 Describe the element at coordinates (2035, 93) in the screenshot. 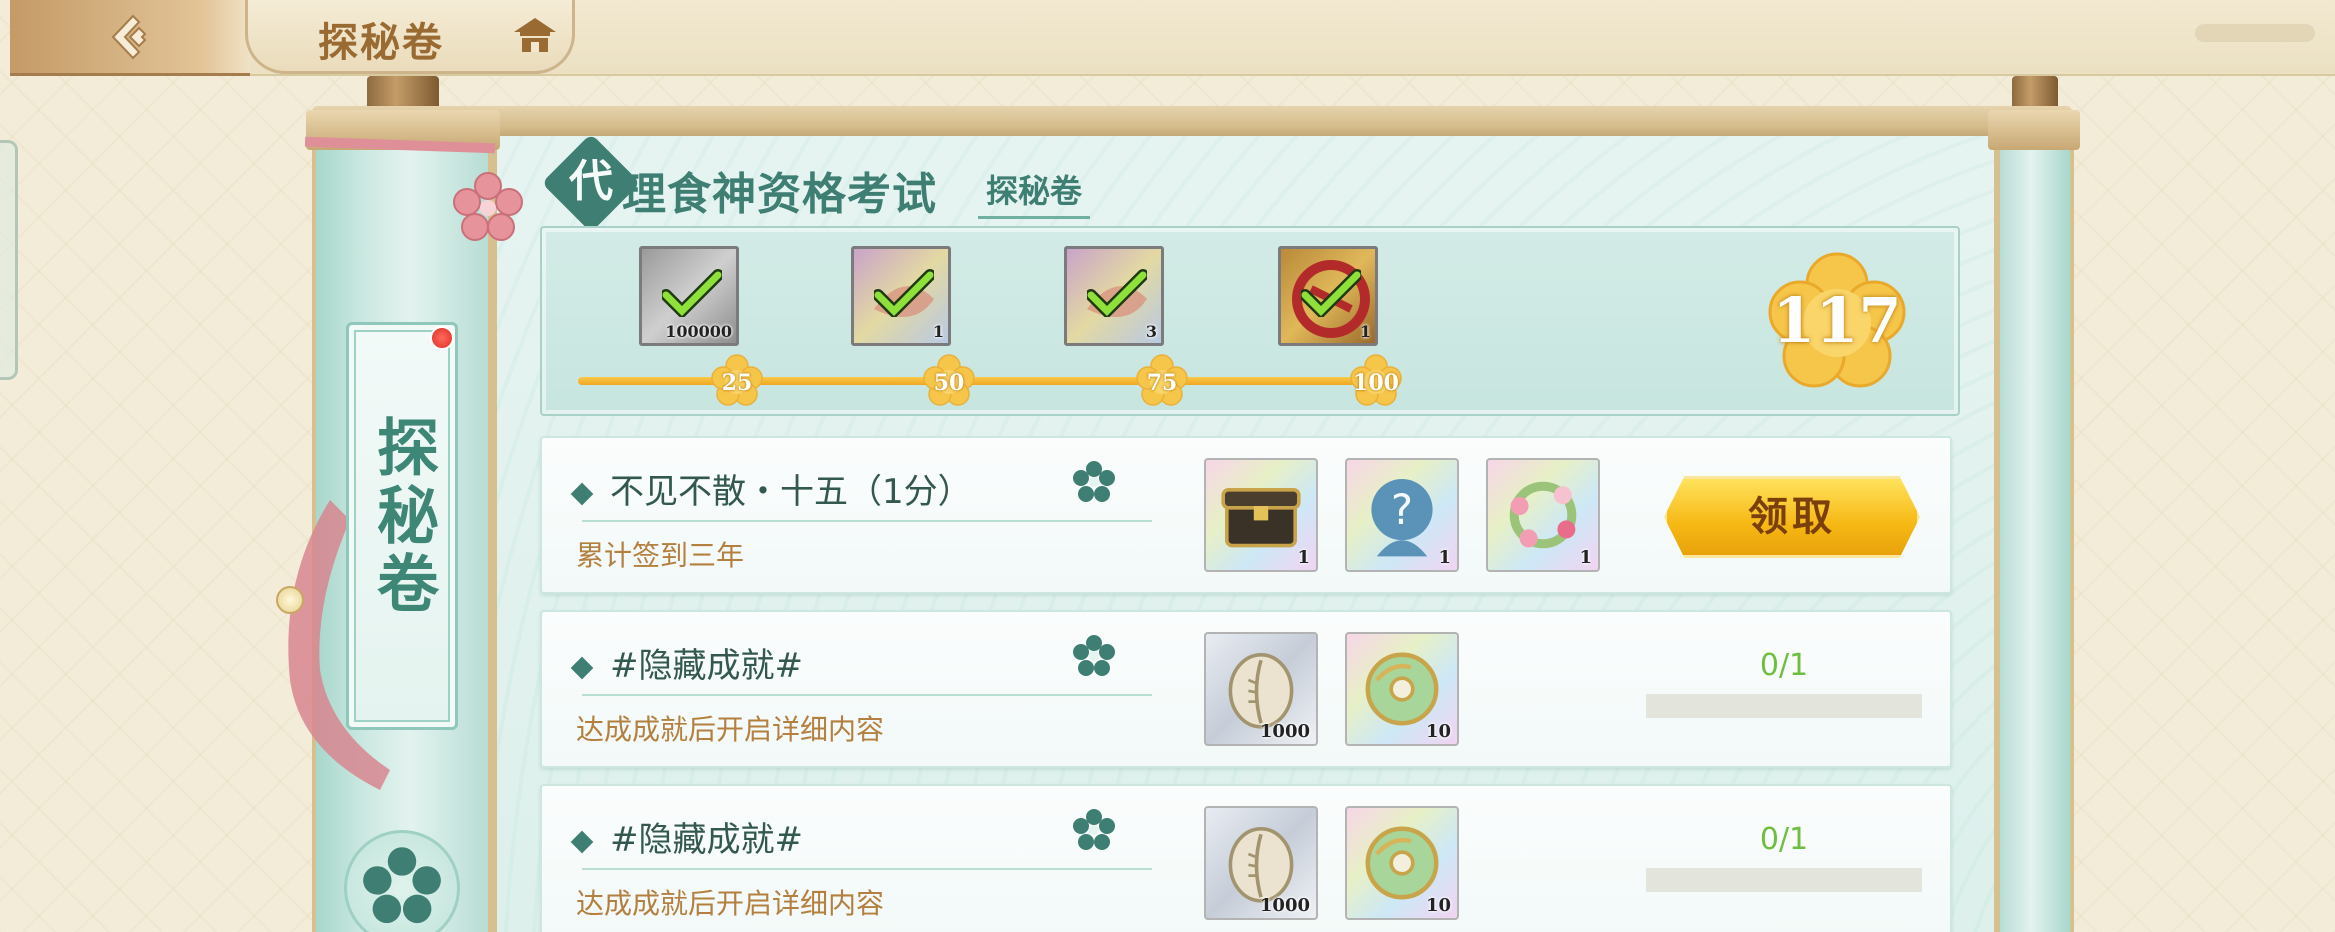

I see `scroll-rod-cap-right` at that location.